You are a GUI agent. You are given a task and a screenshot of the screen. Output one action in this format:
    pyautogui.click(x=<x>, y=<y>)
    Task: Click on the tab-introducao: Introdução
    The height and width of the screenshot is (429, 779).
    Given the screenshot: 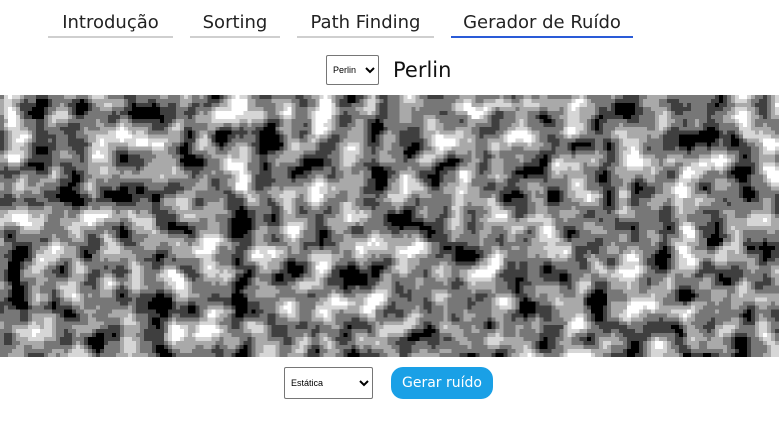 What is the action you would take?
    pyautogui.click(x=110, y=24)
    